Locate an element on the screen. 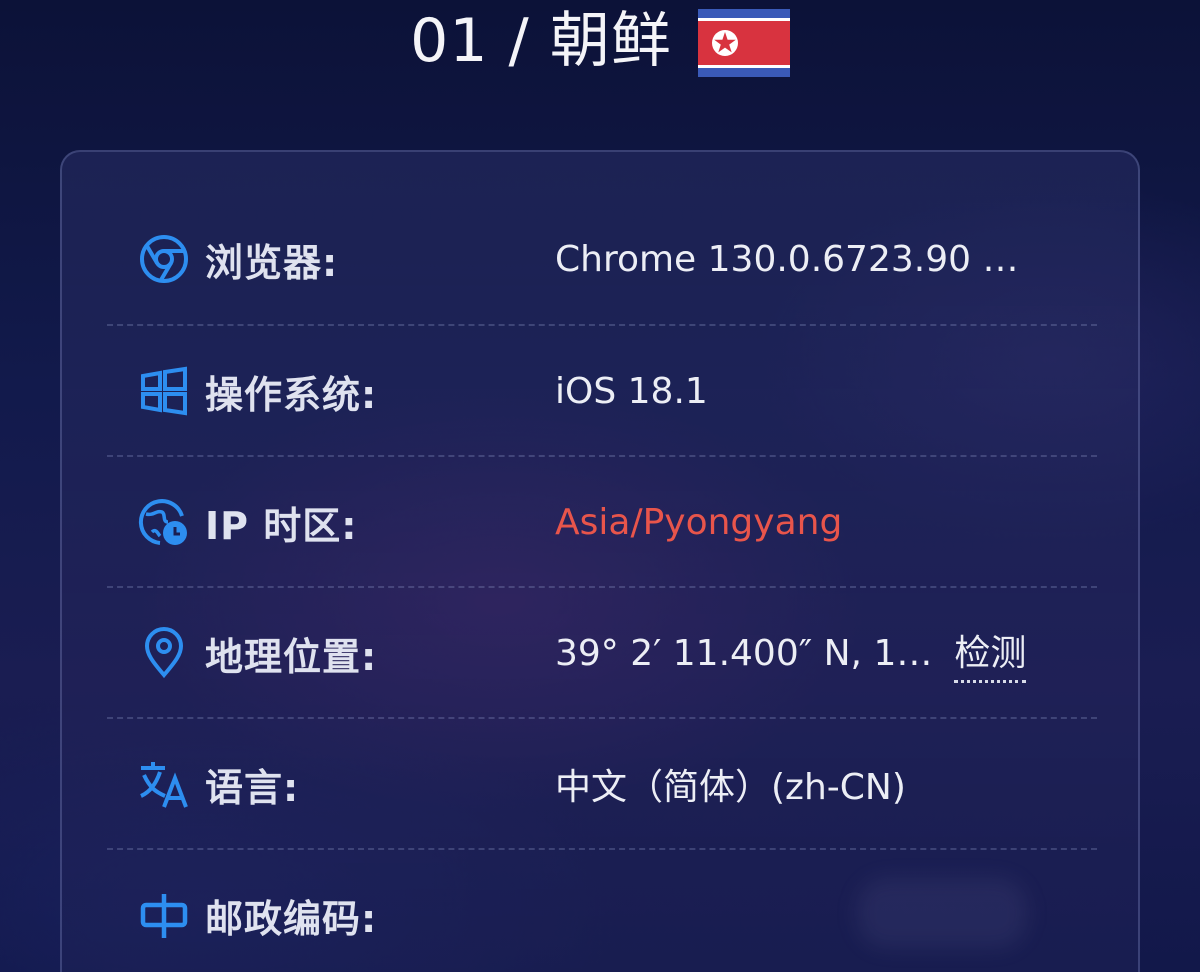 Image resolution: width=1200 pixels, height=972 pixels. language-label: 语言: is located at coordinates (252, 787).